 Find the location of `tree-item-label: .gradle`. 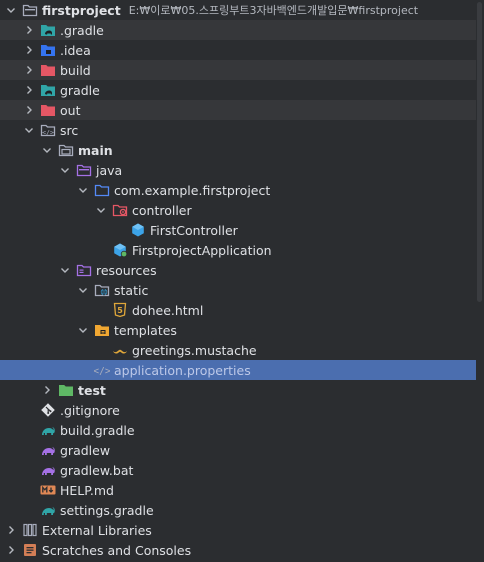

tree-item-label: .gradle is located at coordinates (82, 30).